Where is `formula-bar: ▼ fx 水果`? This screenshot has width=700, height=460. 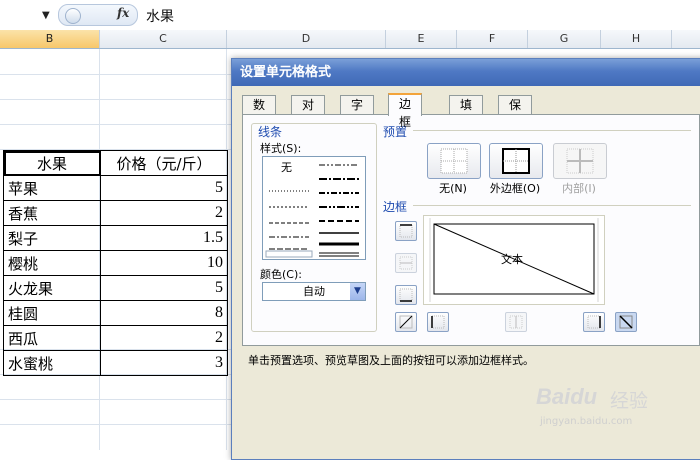 formula-bar: ▼ fx 水果 is located at coordinates (350, 15).